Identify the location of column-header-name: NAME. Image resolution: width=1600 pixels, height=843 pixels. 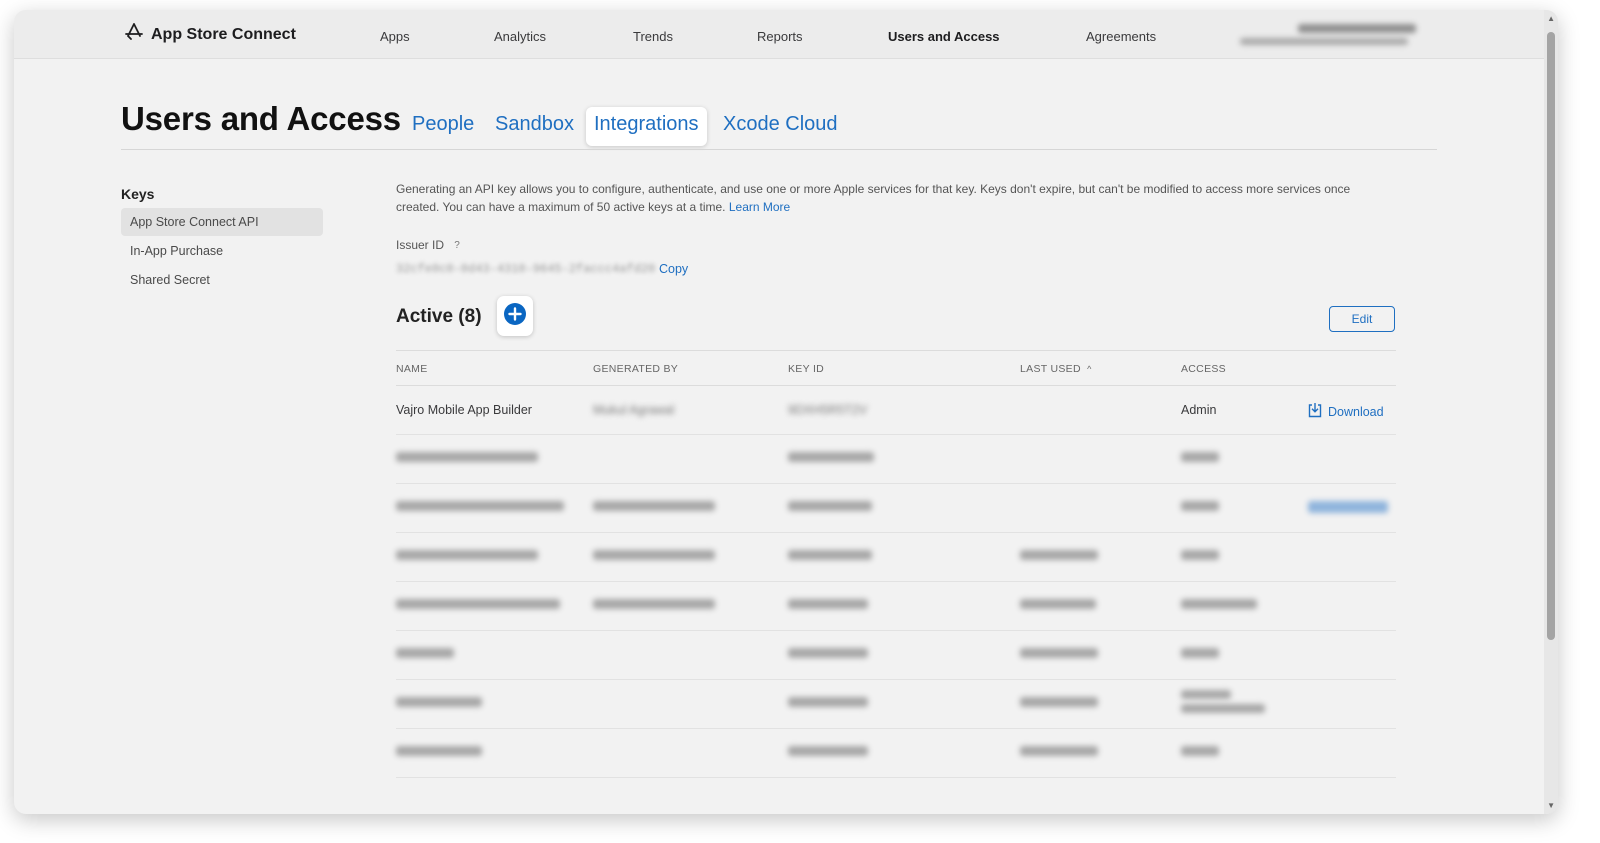
(412, 369).